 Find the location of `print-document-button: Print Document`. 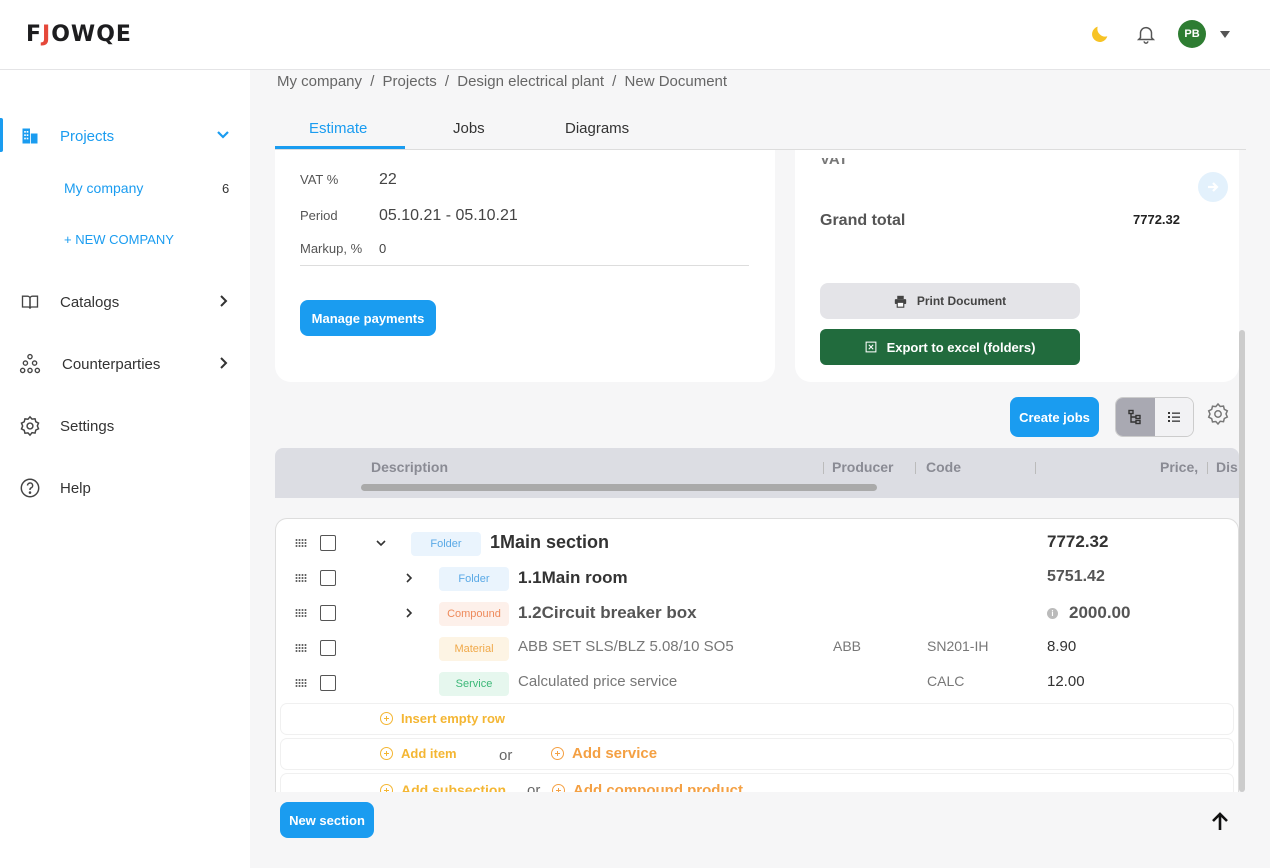

print-document-button: Print Document is located at coordinates (950, 301).